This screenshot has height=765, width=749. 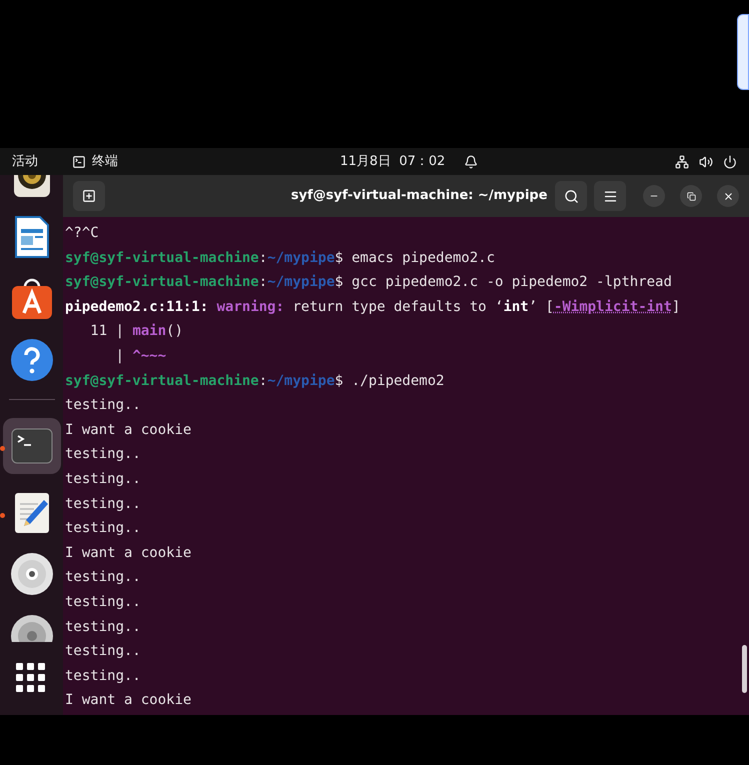 I want to click on maximize-button, so click(x=691, y=196).